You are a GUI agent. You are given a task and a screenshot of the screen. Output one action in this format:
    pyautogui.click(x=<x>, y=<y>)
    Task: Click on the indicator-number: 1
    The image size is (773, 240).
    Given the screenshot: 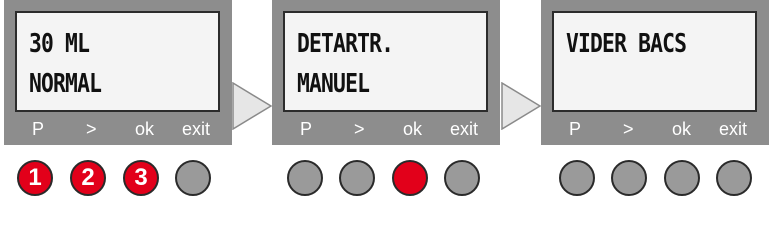 What is the action you would take?
    pyautogui.click(x=35, y=177)
    